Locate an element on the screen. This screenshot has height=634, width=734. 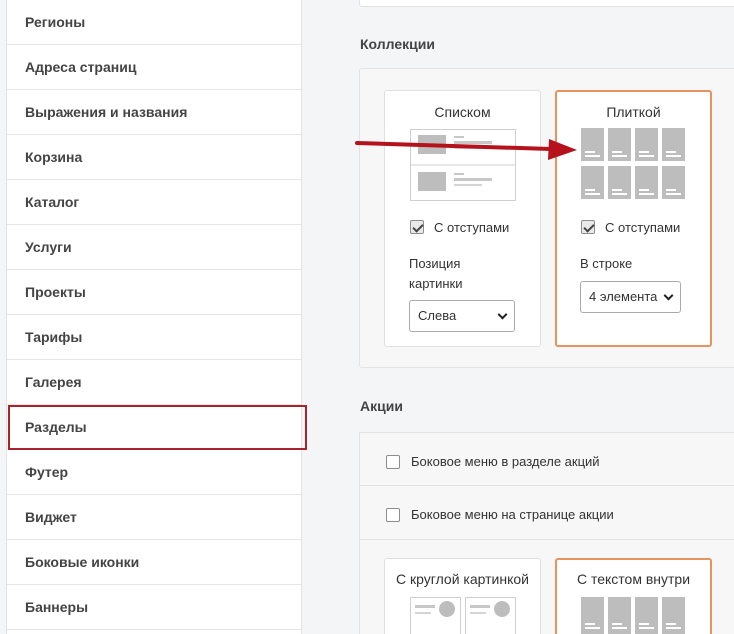
sidebar-item-widget: Виджет is located at coordinates (154, 517).